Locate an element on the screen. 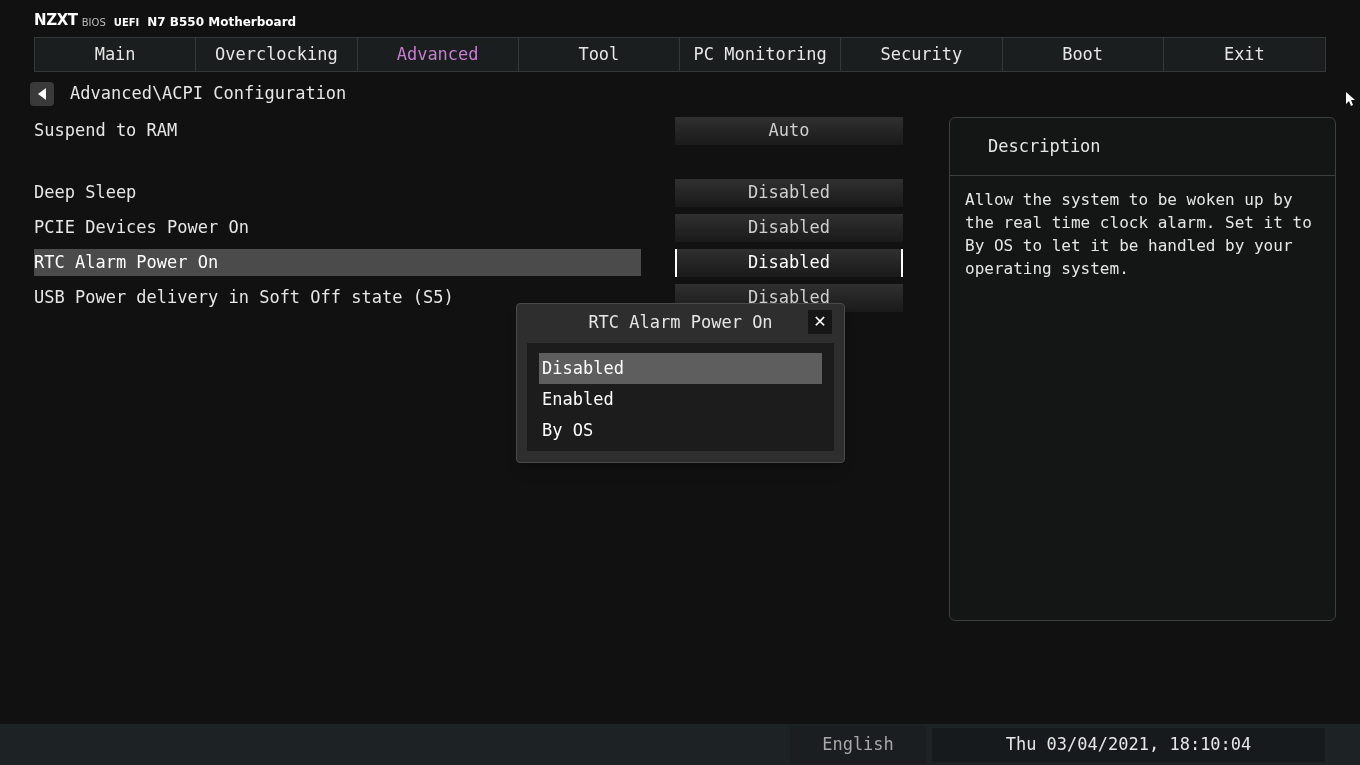 This screenshot has height=765, width=1360. menu-tab: Main is located at coordinates (116, 54).